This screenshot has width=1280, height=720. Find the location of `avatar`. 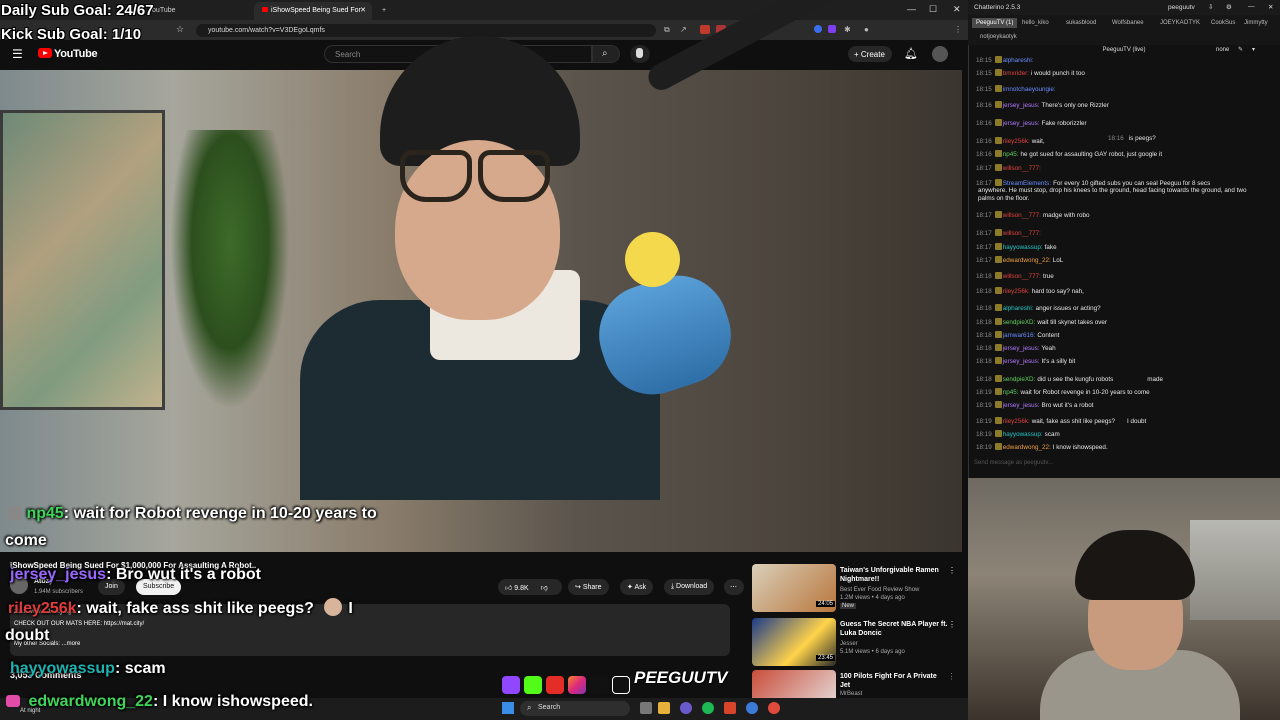

avatar is located at coordinates (940, 54).